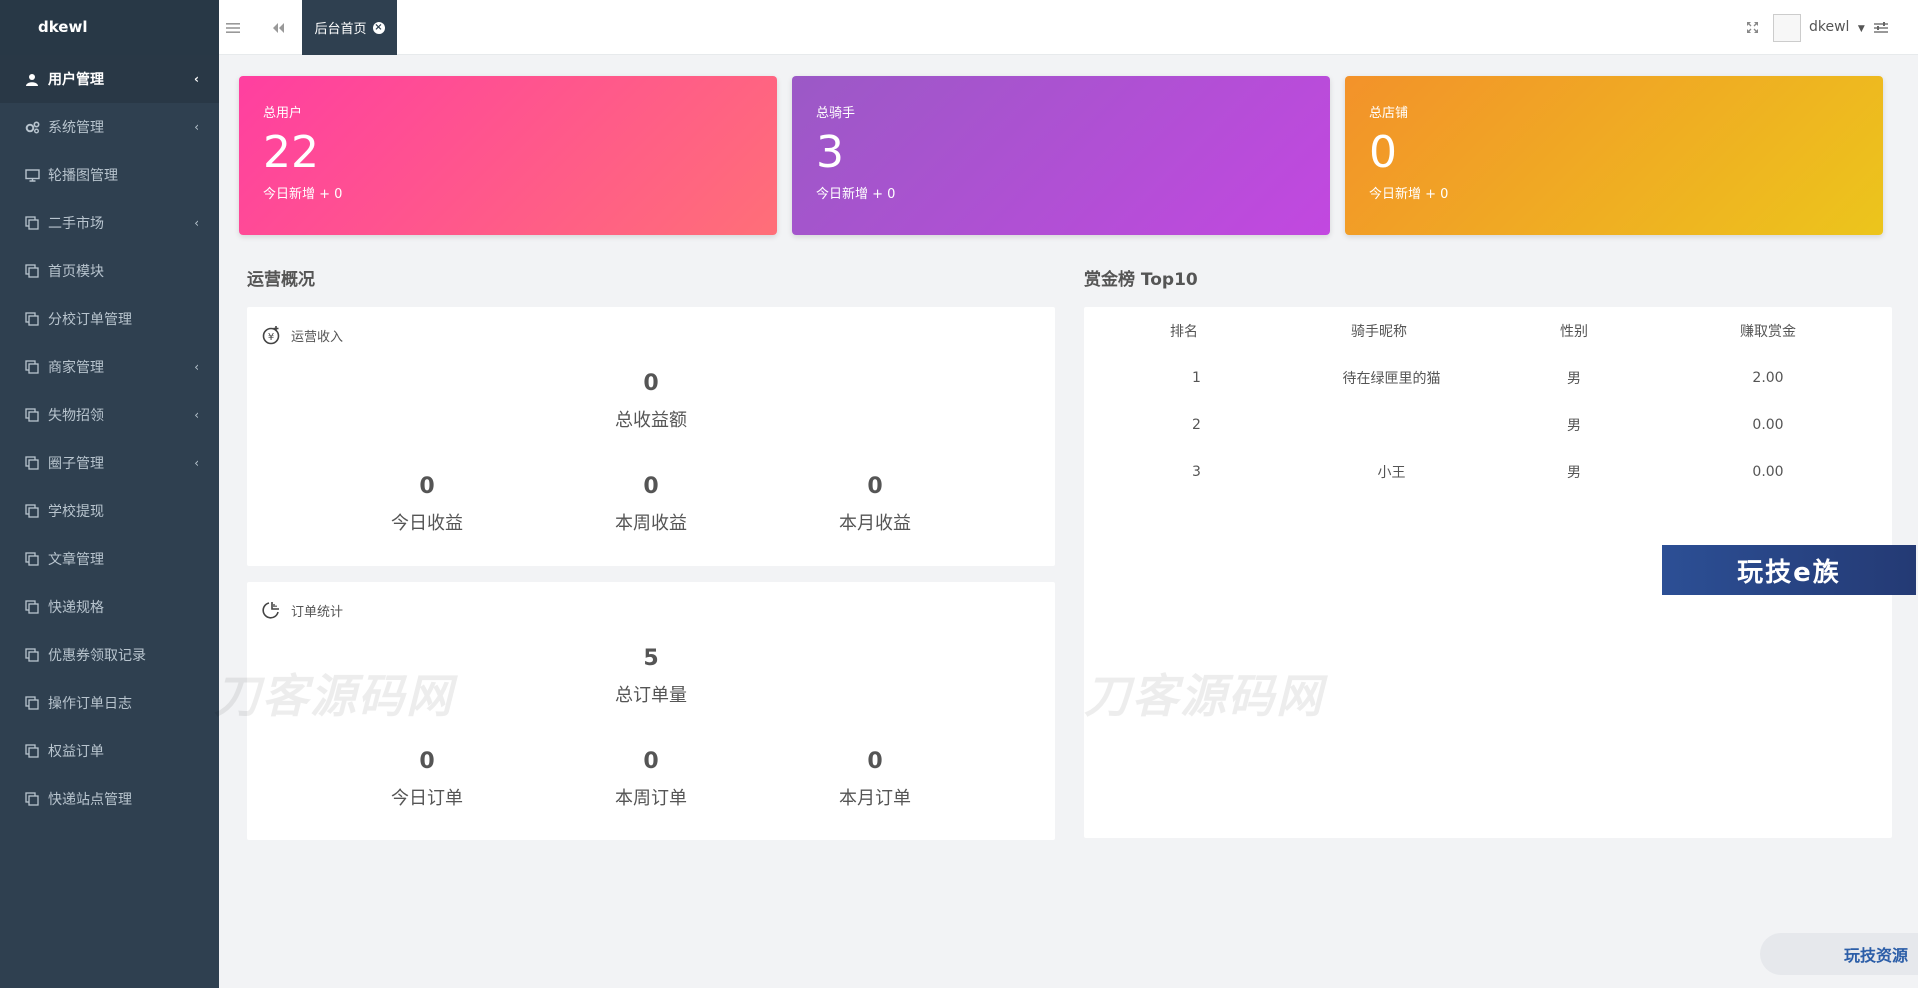 The width and height of the screenshot is (1918, 988). What do you see at coordinates (233, 27) in the screenshot?
I see `menu-toggle-button` at bounding box center [233, 27].